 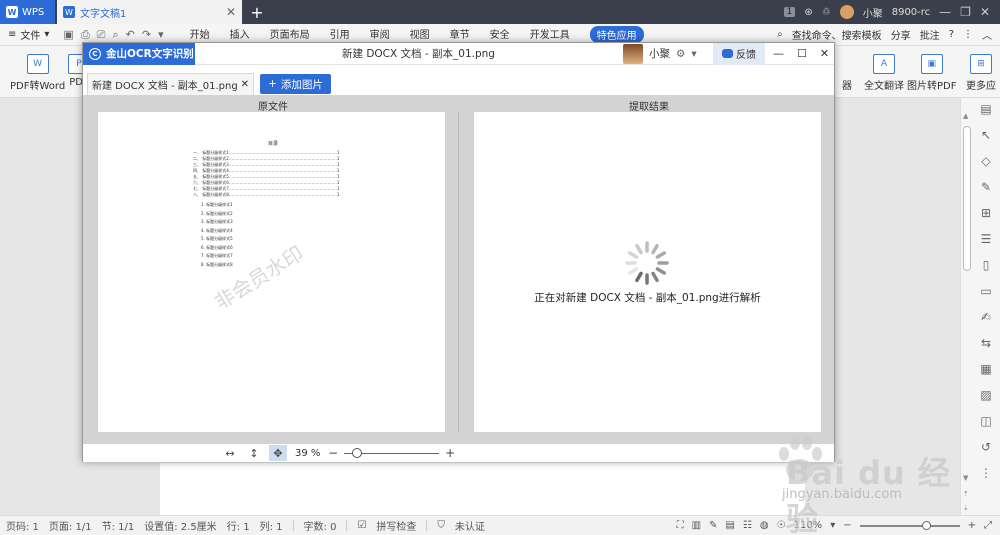 What do you see at coordinates (27, 12) in the screenshot?
I see `wps-home-tab: W WPS` at bounding box center [27, 12].